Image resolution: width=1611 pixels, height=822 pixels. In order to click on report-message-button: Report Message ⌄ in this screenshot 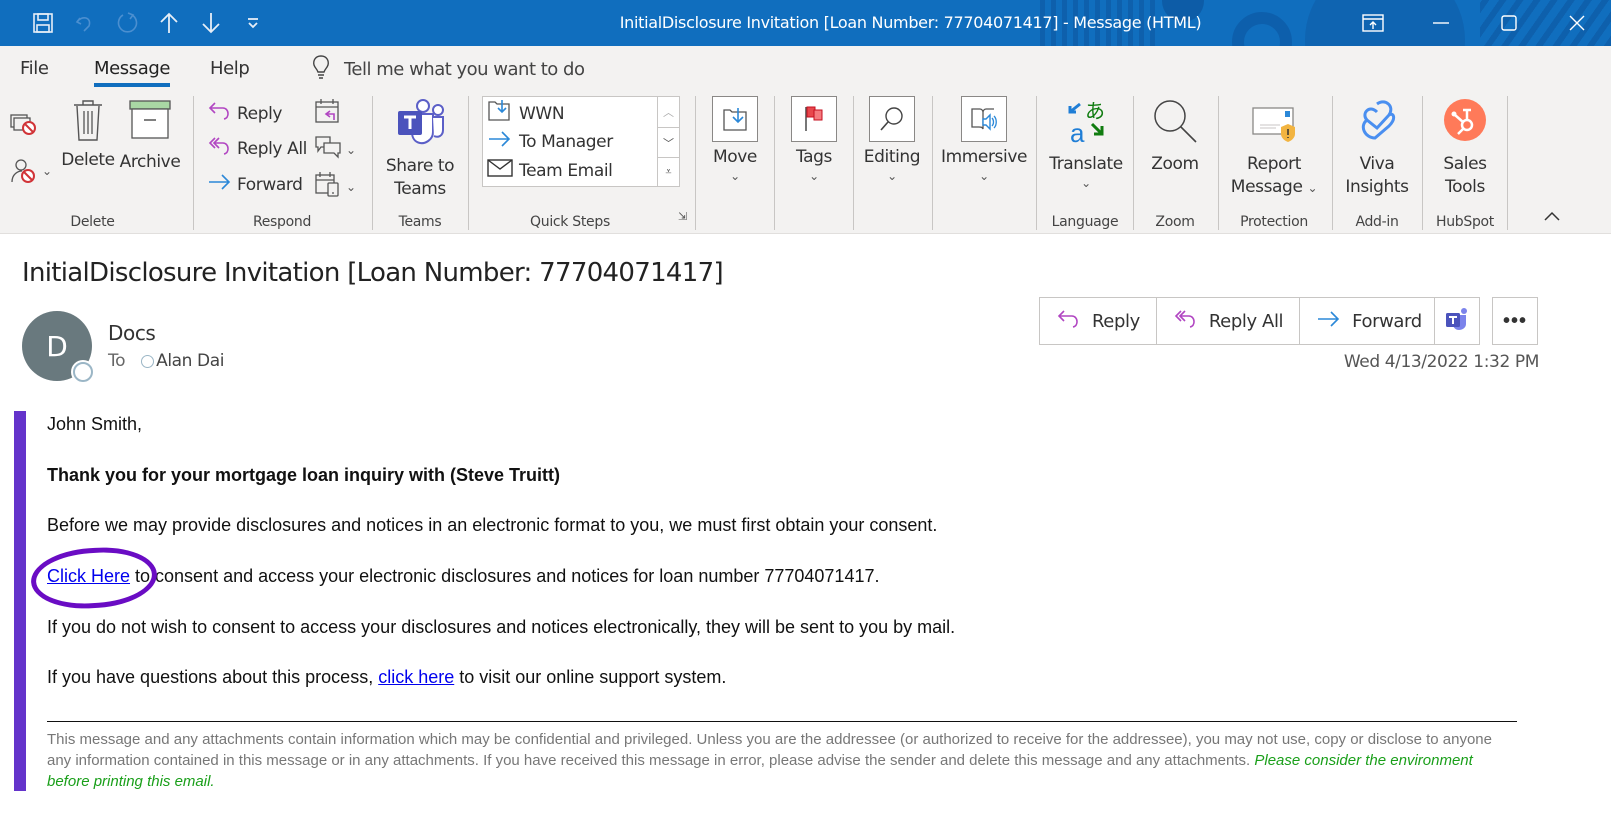, I will do `click(1274, 148)`.